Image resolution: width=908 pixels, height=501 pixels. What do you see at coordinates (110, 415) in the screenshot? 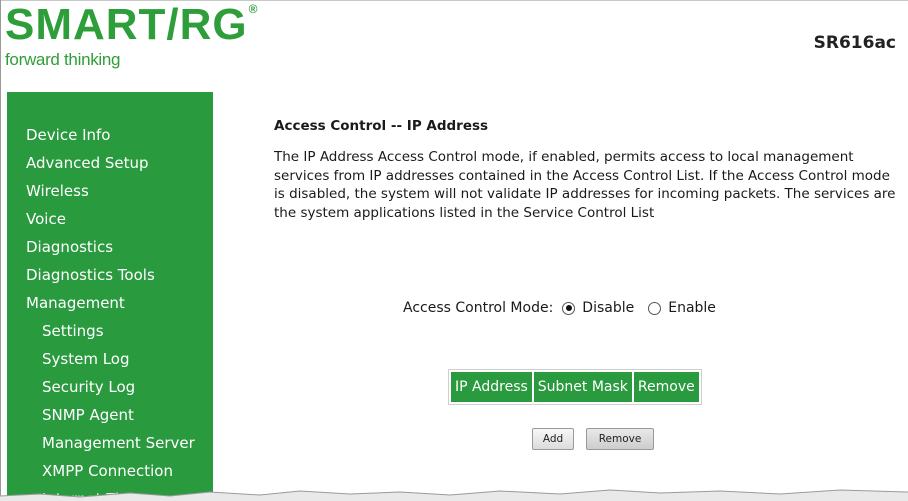
I see `sidebar-item-snmp-agent: SNMP Agent` at bounding box center [110, 415].